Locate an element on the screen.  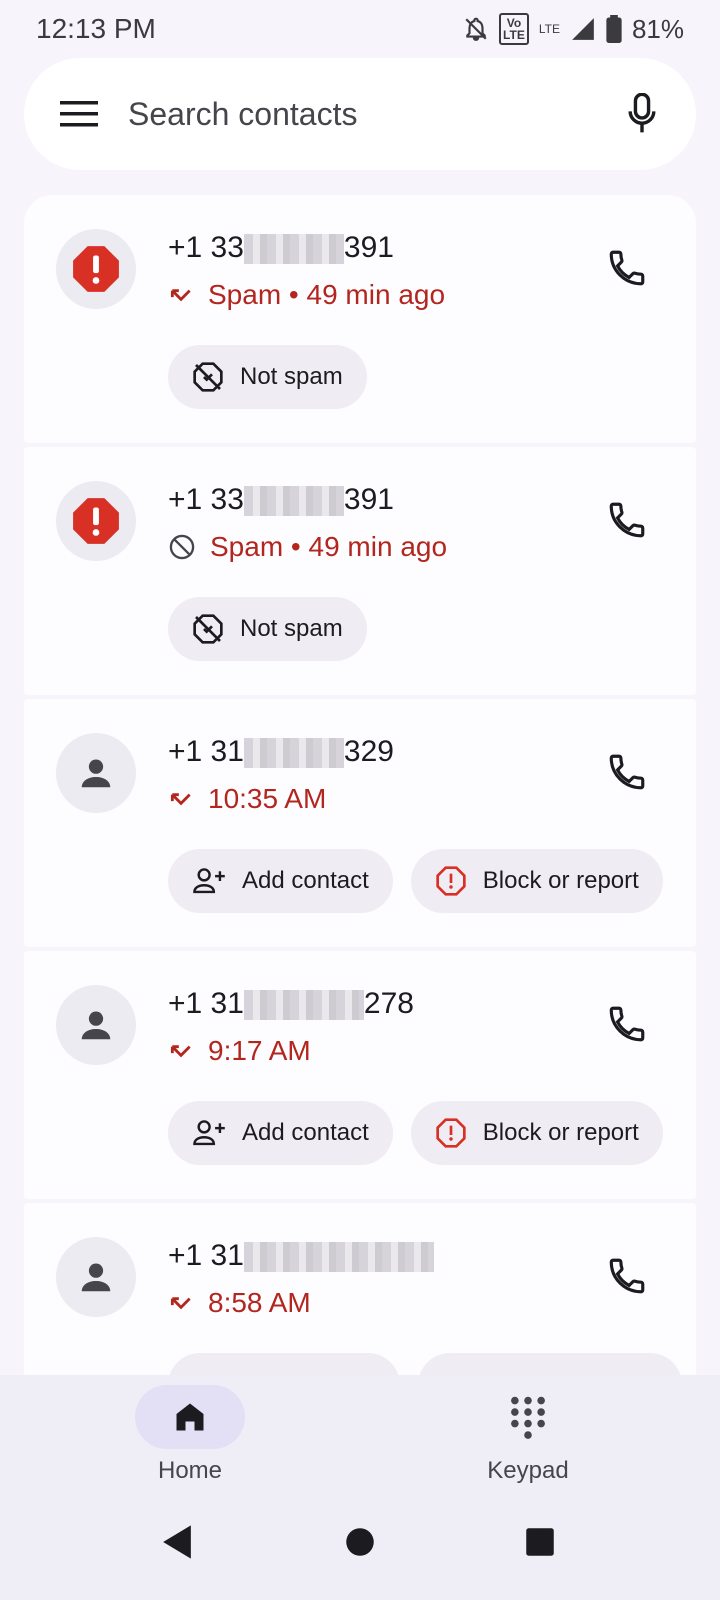
bottom-navigation: Home Keypad is located at coordinates (360, 1430).